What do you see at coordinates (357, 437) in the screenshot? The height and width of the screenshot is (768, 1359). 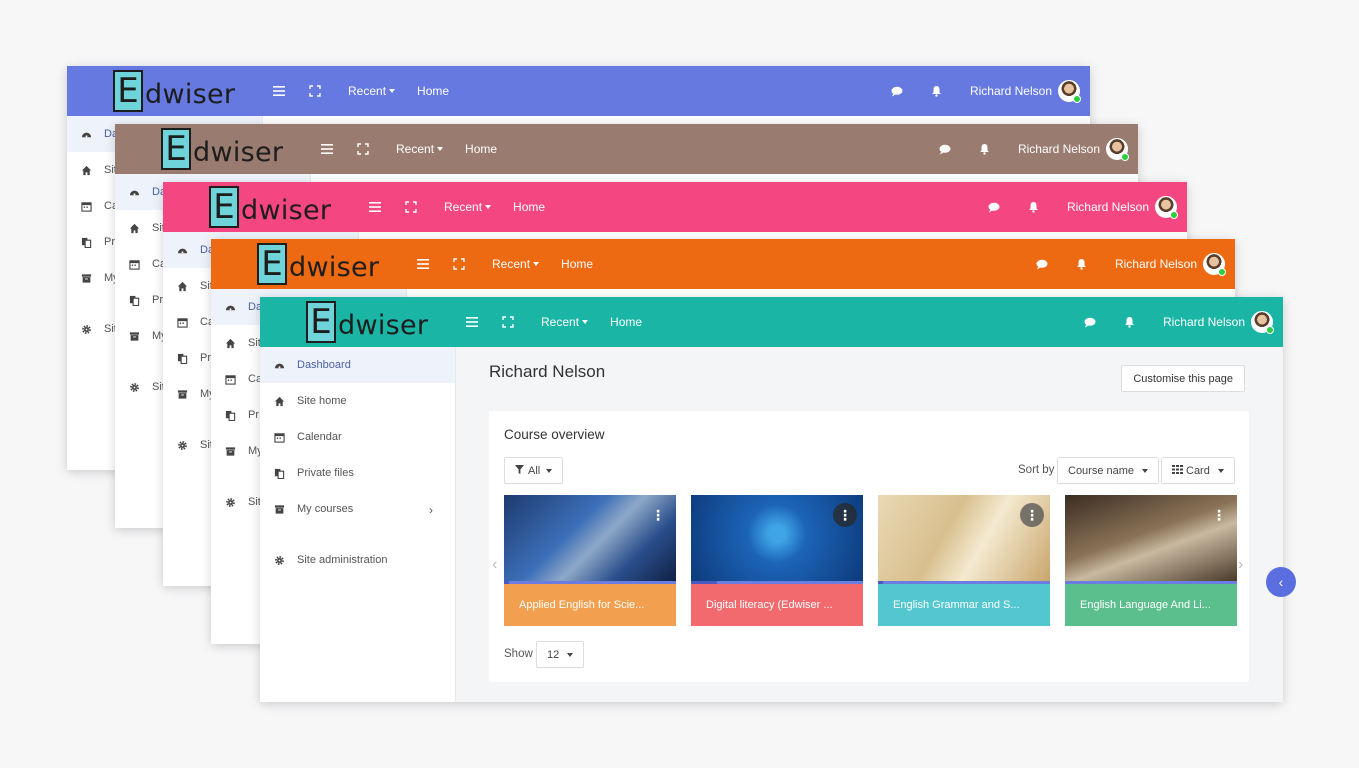 I see `sidebar-item-calendar: Calendar` at bounding box center [357, 437].